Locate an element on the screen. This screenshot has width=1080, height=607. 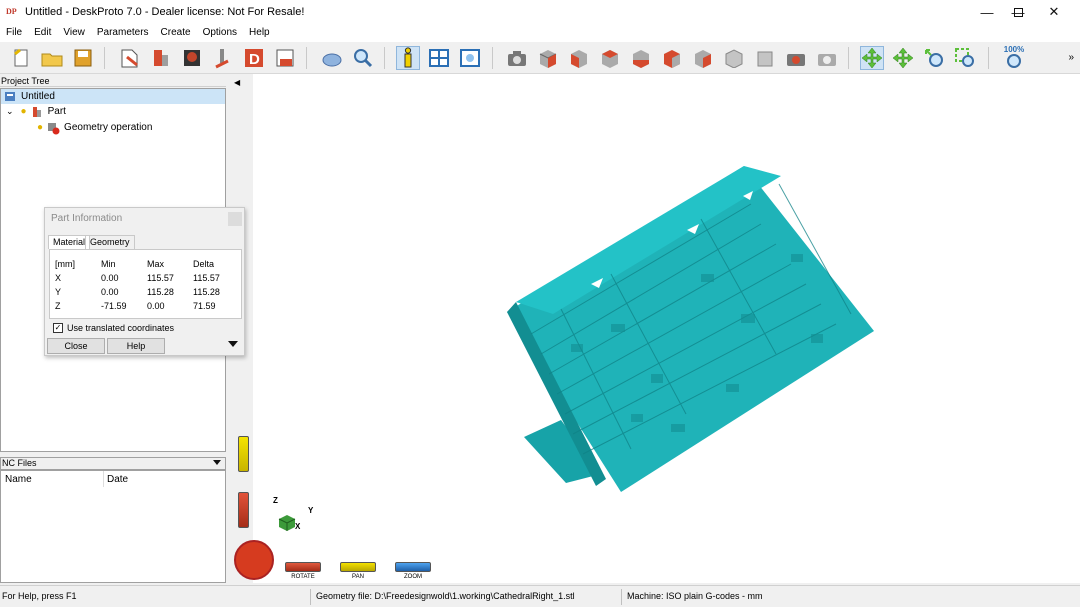
view-right-button is located at coordinates (610, 58).